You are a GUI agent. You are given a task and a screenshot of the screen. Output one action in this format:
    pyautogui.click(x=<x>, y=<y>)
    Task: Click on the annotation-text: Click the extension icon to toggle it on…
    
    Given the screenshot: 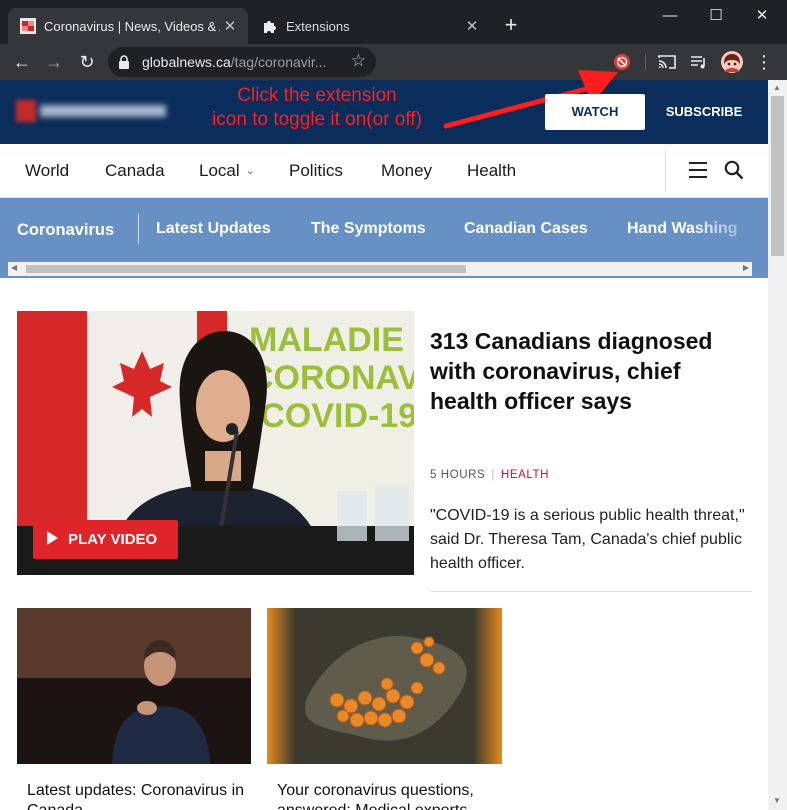 What is the action you would take?
    pyautogui.click(x=317, y=108)
    